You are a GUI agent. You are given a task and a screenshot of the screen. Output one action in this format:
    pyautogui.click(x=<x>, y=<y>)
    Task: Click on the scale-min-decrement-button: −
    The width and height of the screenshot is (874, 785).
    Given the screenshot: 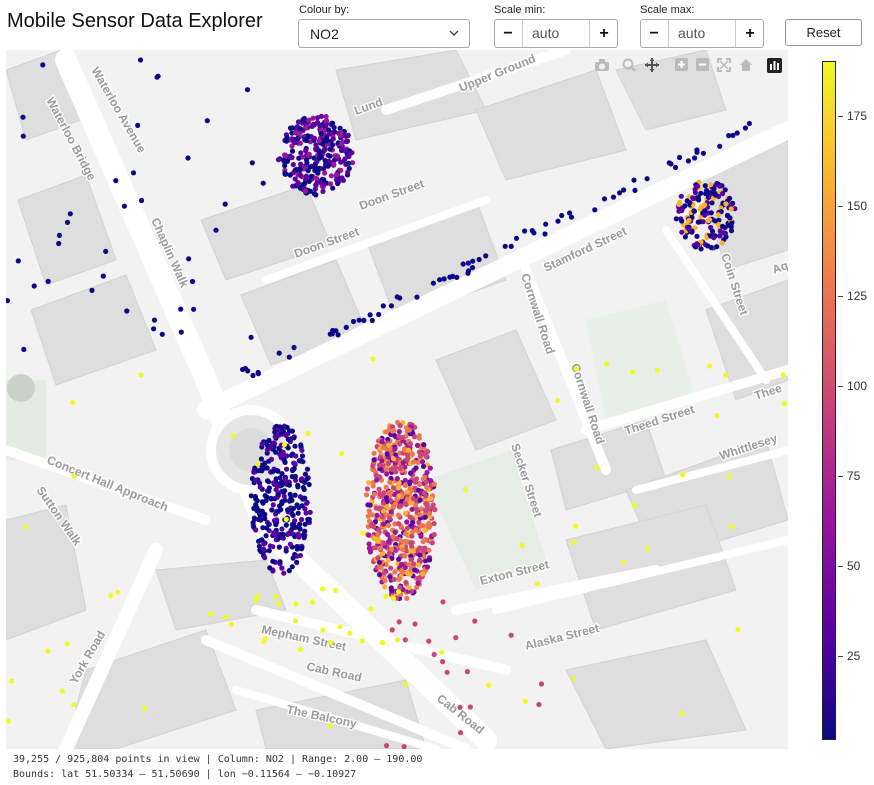 What is the action you would take?
    pyautogui.click(x=508, y=33)
    